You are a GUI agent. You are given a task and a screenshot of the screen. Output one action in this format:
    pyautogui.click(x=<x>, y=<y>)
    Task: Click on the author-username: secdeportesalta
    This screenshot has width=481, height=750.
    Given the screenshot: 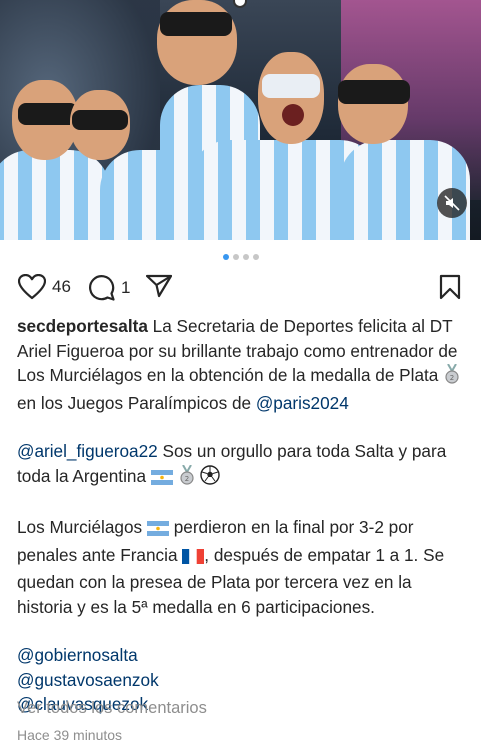 What is the action you would take?
    pyautogui.click(x=82, y=326)
    